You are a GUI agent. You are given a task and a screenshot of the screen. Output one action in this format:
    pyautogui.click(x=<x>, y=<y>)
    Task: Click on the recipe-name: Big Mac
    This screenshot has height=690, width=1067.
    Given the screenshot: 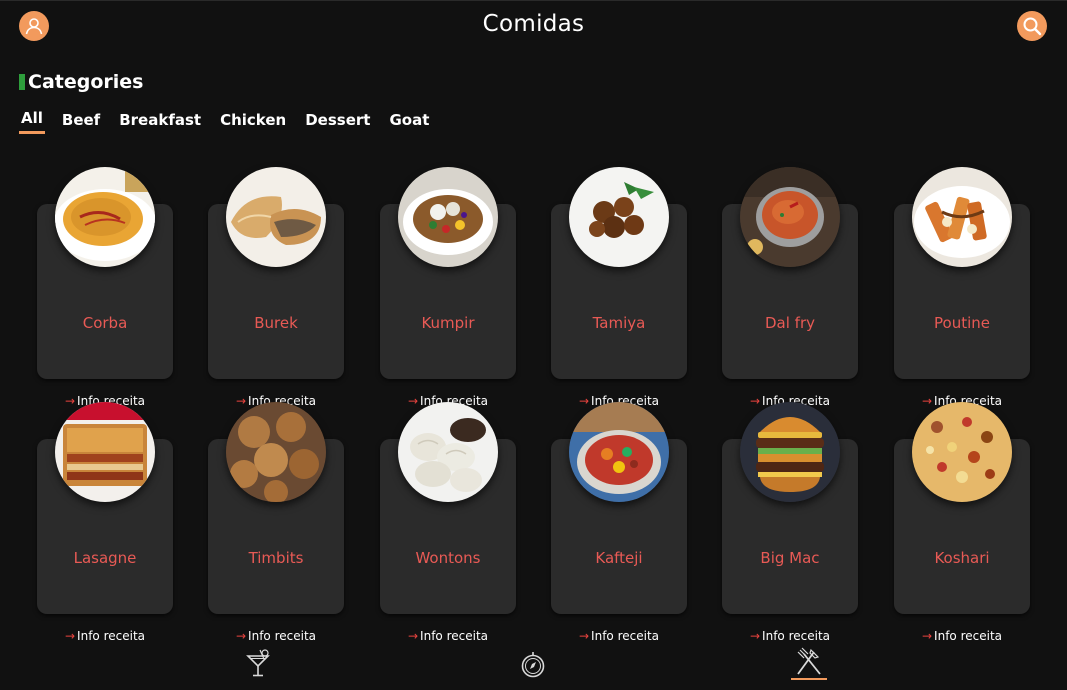 What is the action you would take?
    pyautogui.click(x=790, y=558)
    